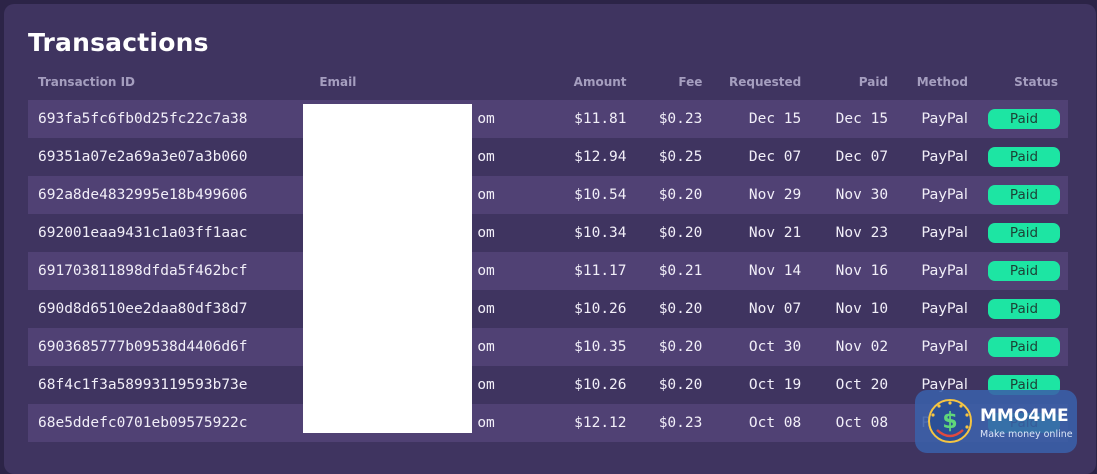 This screenshot has width=1097, height=474. I want to click on mmo4me-watermark: $ MMO4ME Make money online, so click(996, 421).